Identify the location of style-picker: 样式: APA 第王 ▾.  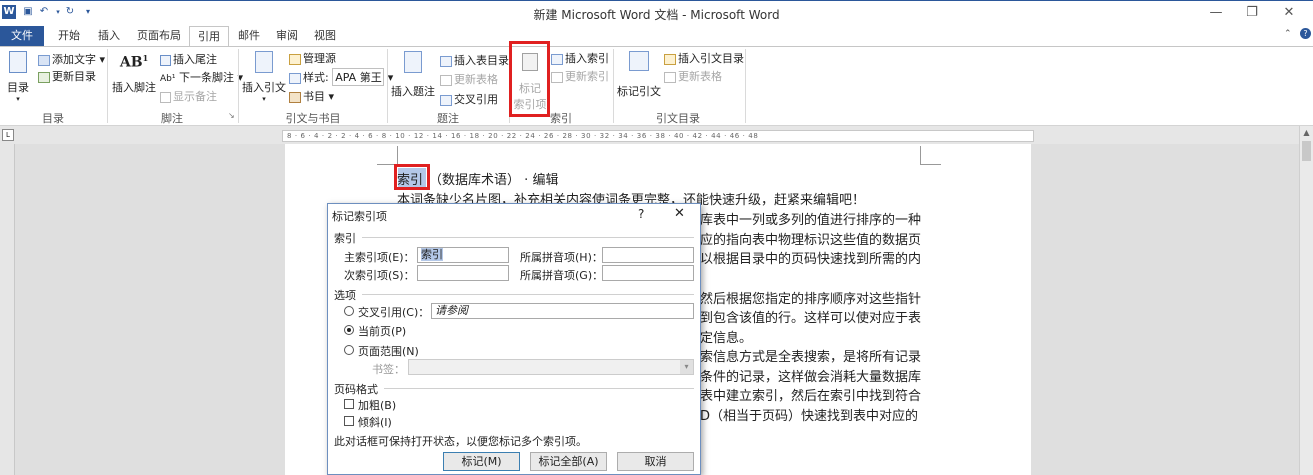
(341, 77).